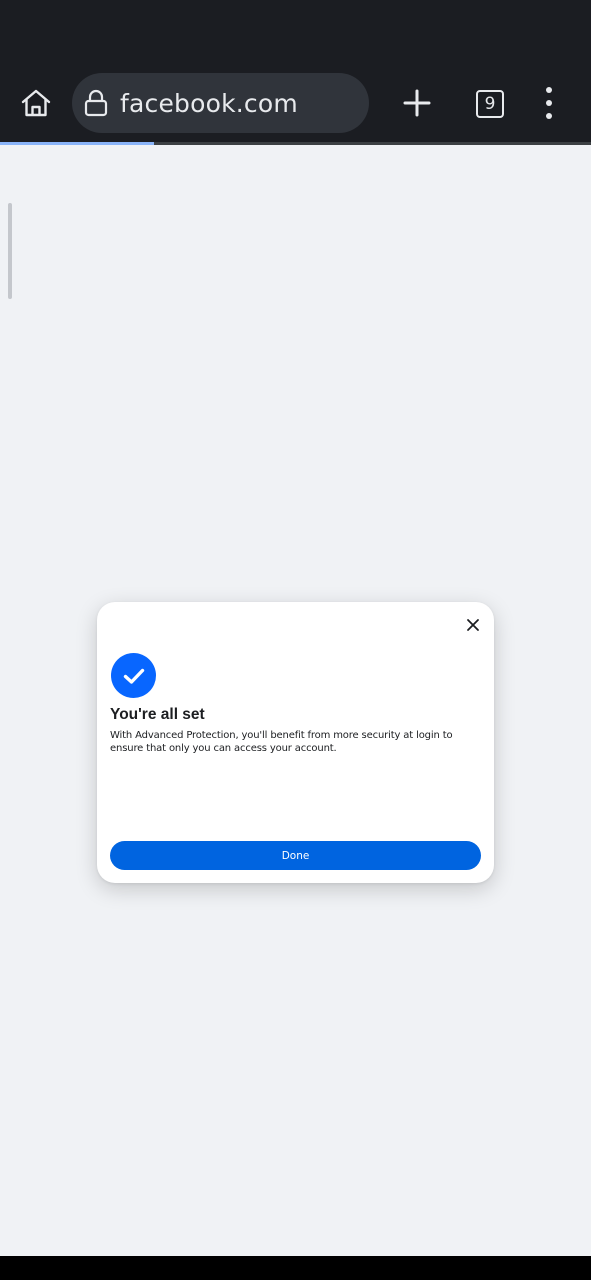 The width and height of the screenshot is (591, 1280). Describe the element at coordinates (295, 143) in the screenshot. I see `page-load-progress` at that location.